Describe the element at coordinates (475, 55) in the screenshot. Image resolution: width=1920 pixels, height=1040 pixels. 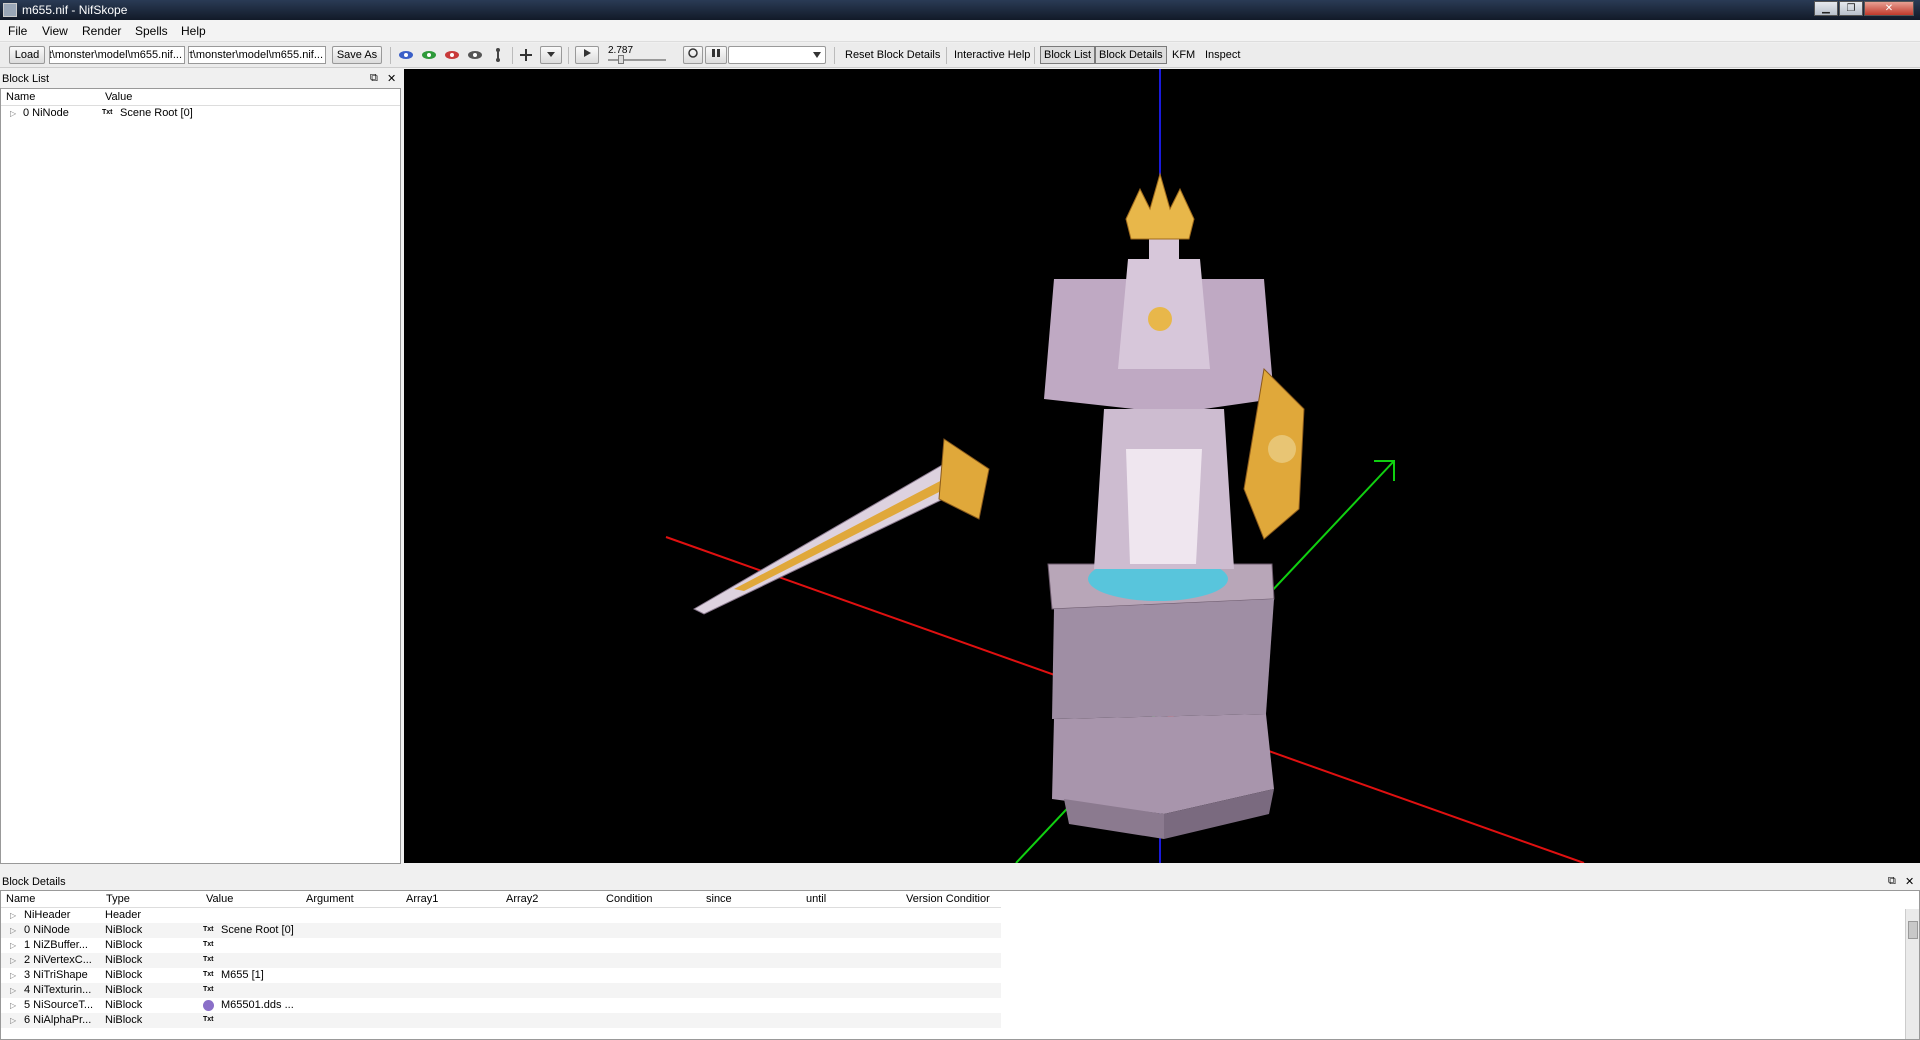
I see `eye-gray-icon` at that location.